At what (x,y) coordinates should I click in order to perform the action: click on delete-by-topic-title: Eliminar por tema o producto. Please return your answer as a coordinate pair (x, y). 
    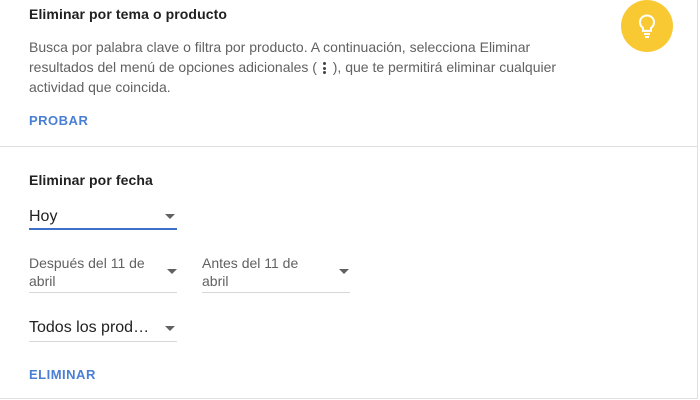
    Looking at the image, I should click on (128, 14).